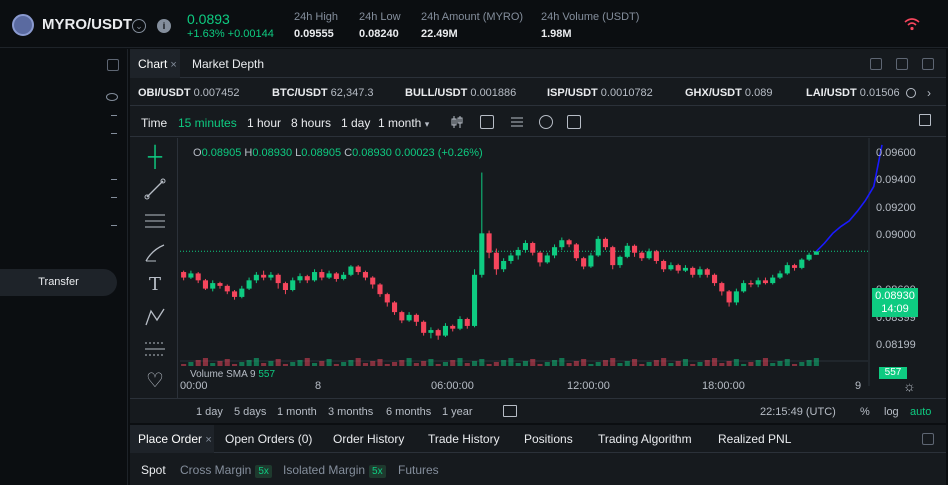 This screenshot has width=948, height=485. I want to click on expand-icon, so click(925, 120).